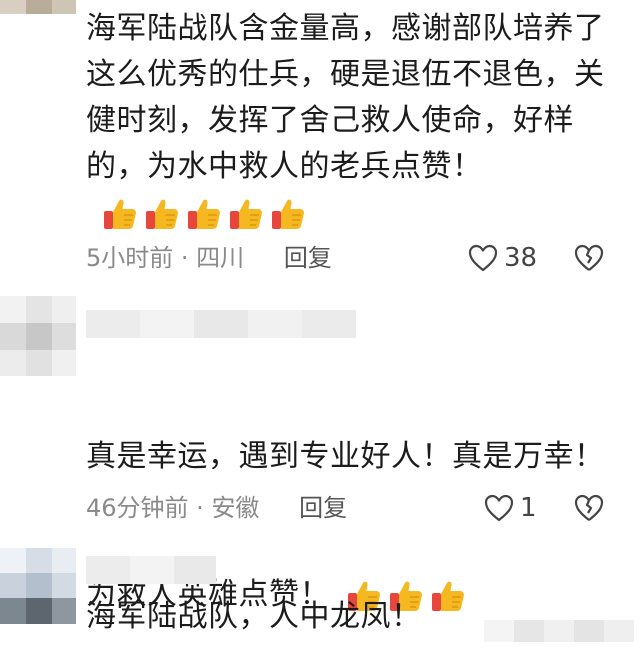 This screenshot has width=640, height=664. I want to click on comment-meta: 5小时前 · 四川 回复, so click(209, 258).